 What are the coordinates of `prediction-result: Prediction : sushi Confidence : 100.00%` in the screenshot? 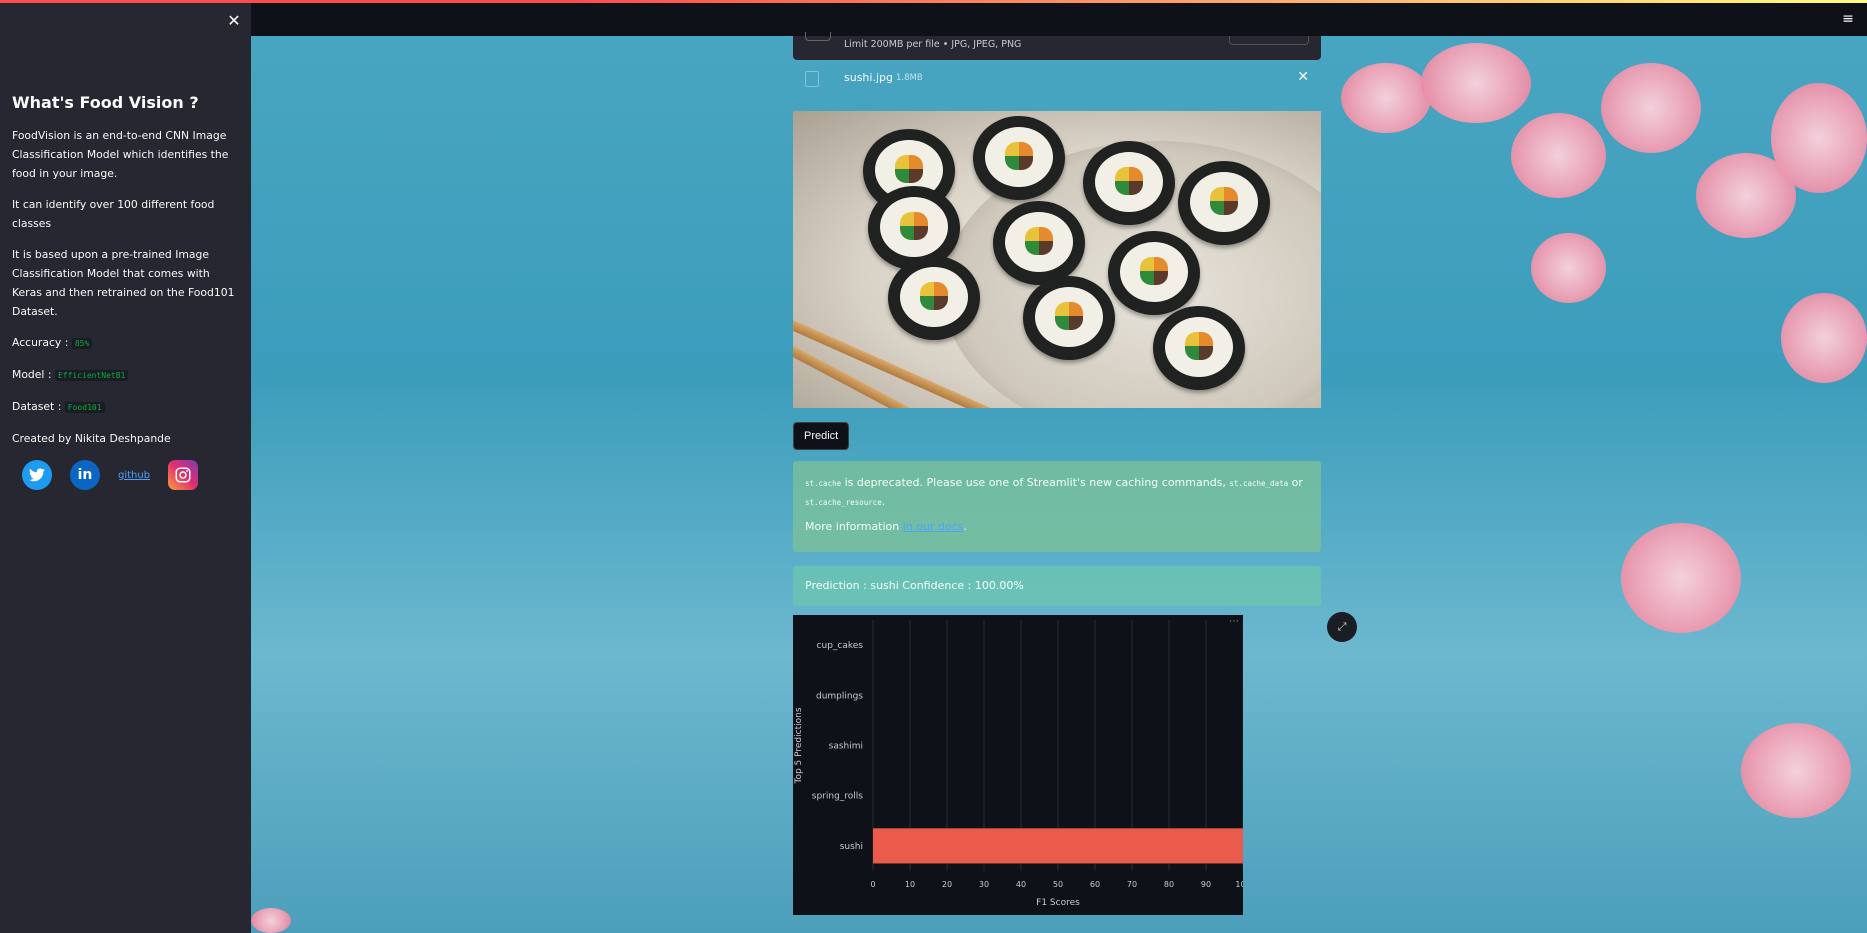 It's located at (1057, 586).